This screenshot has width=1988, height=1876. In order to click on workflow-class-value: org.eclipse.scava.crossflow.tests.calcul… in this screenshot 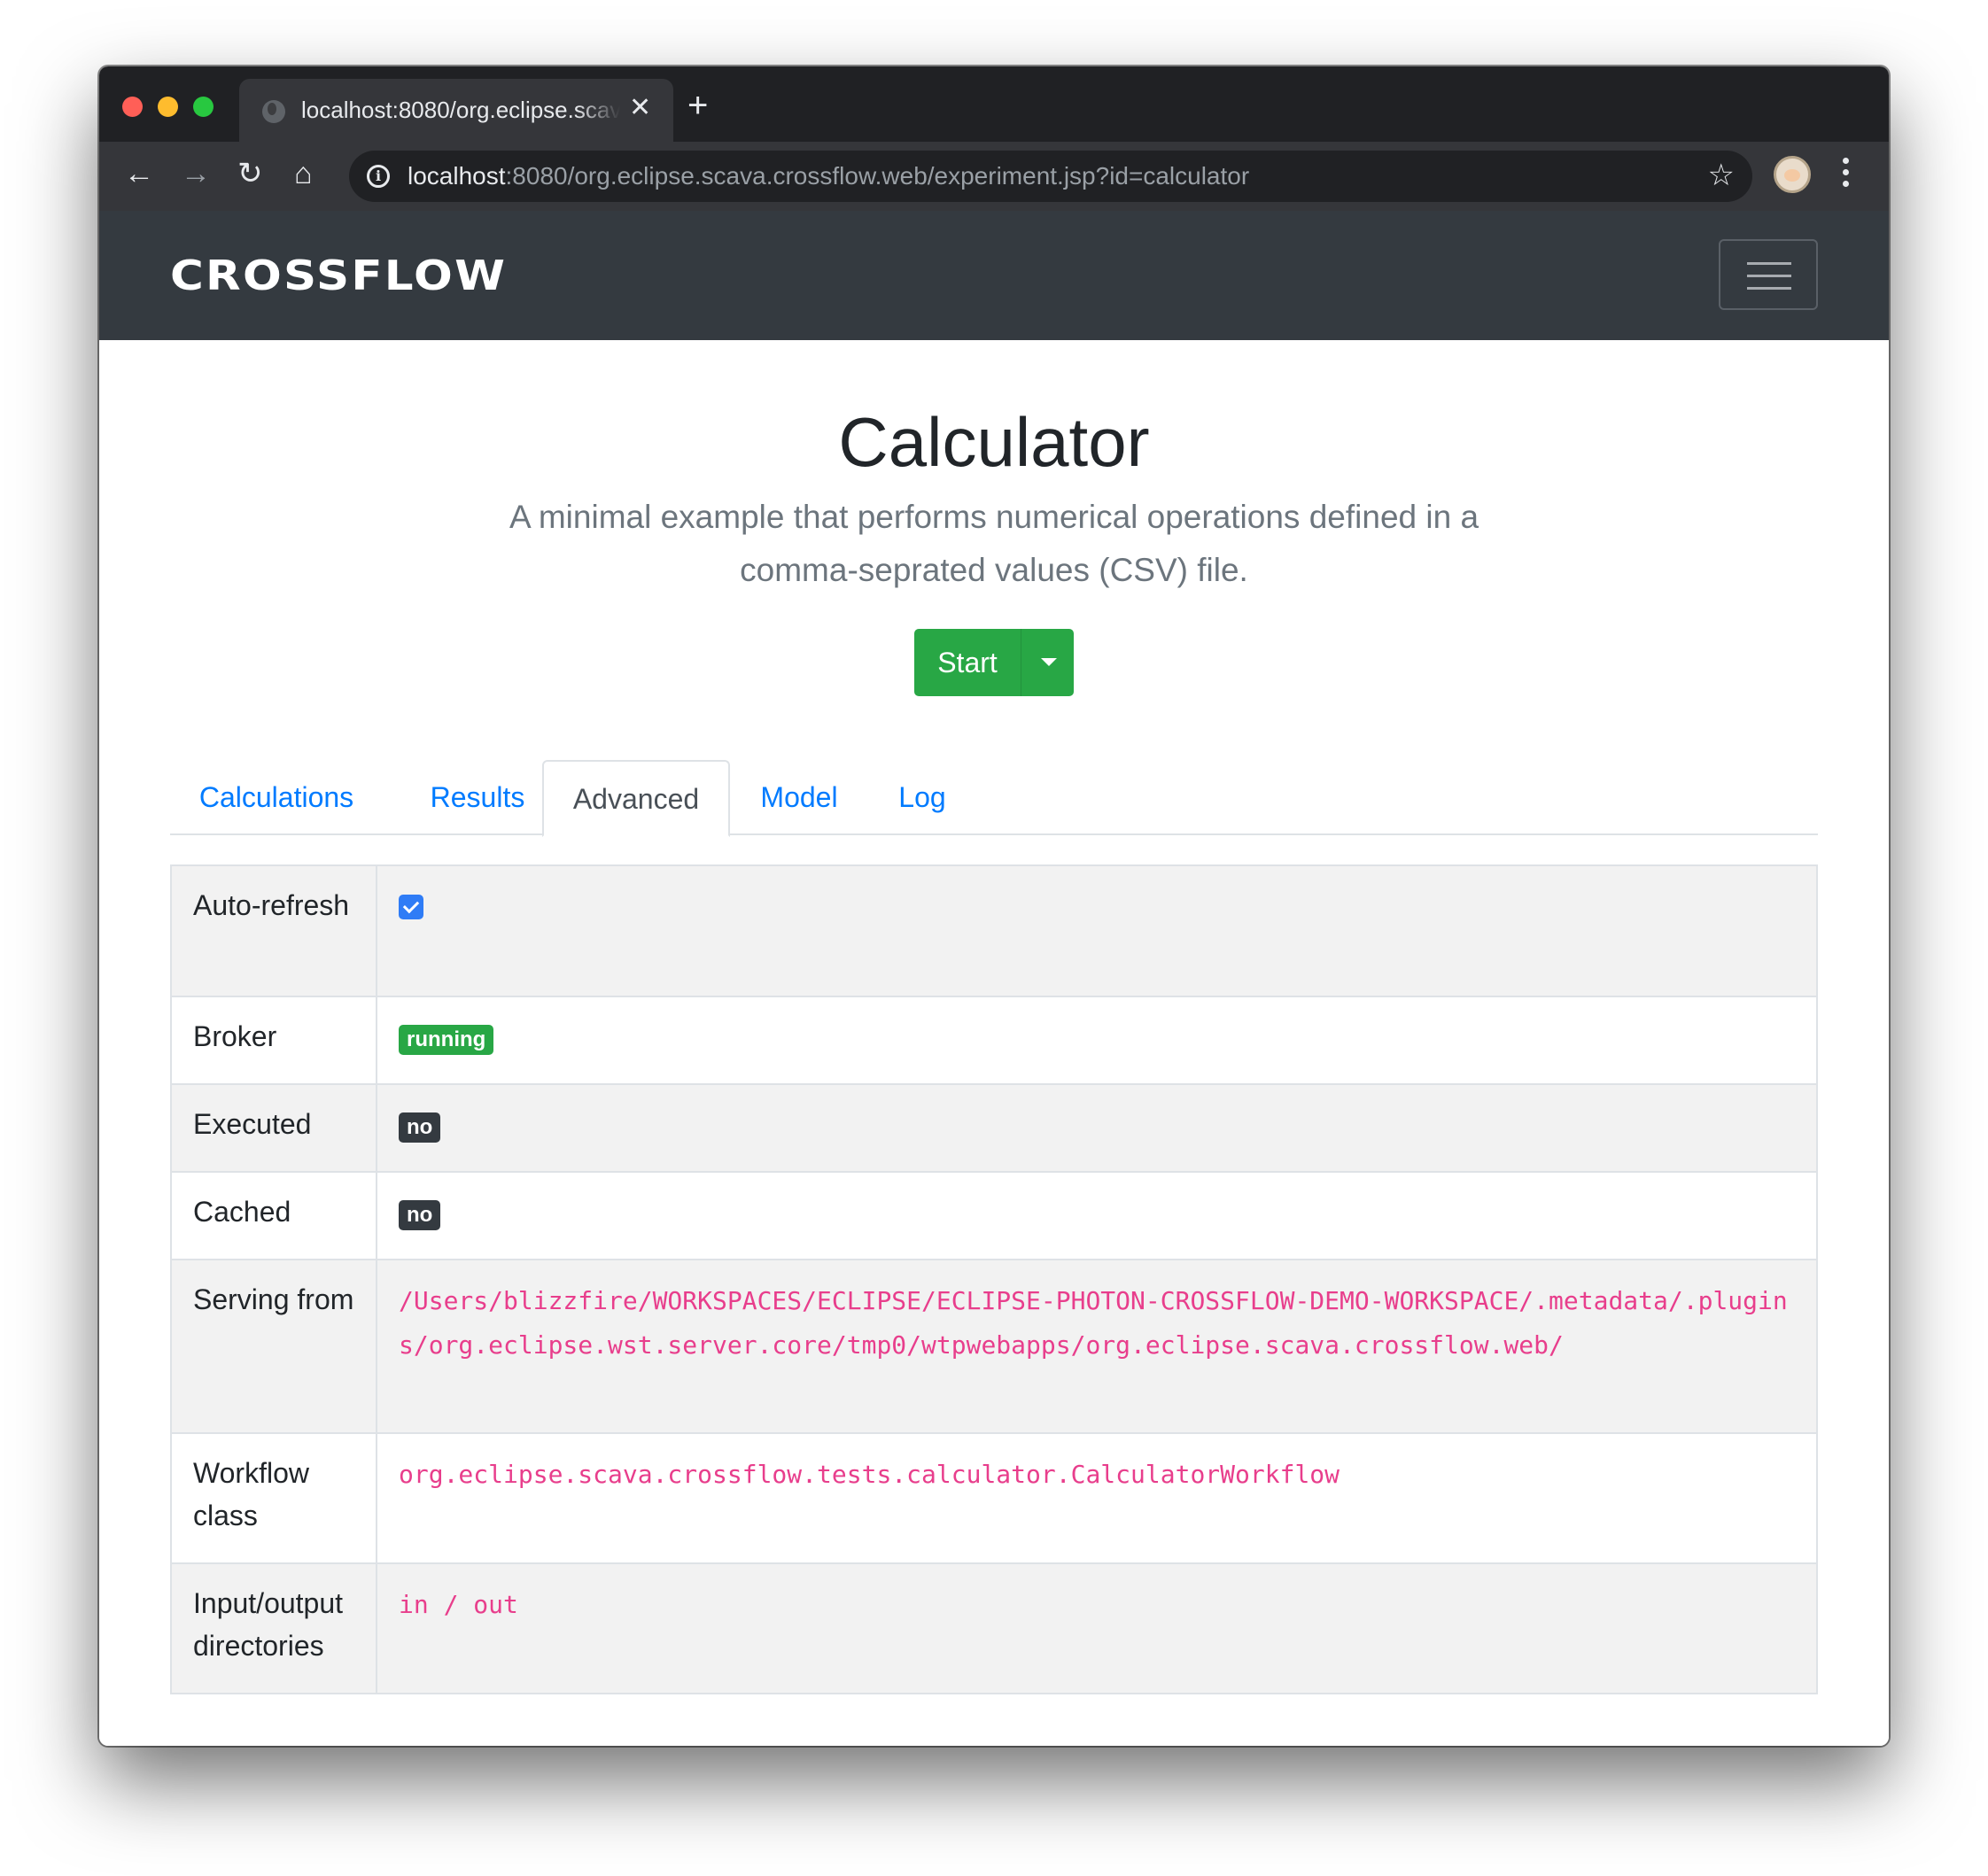, I will do `click(869, 1474)`.